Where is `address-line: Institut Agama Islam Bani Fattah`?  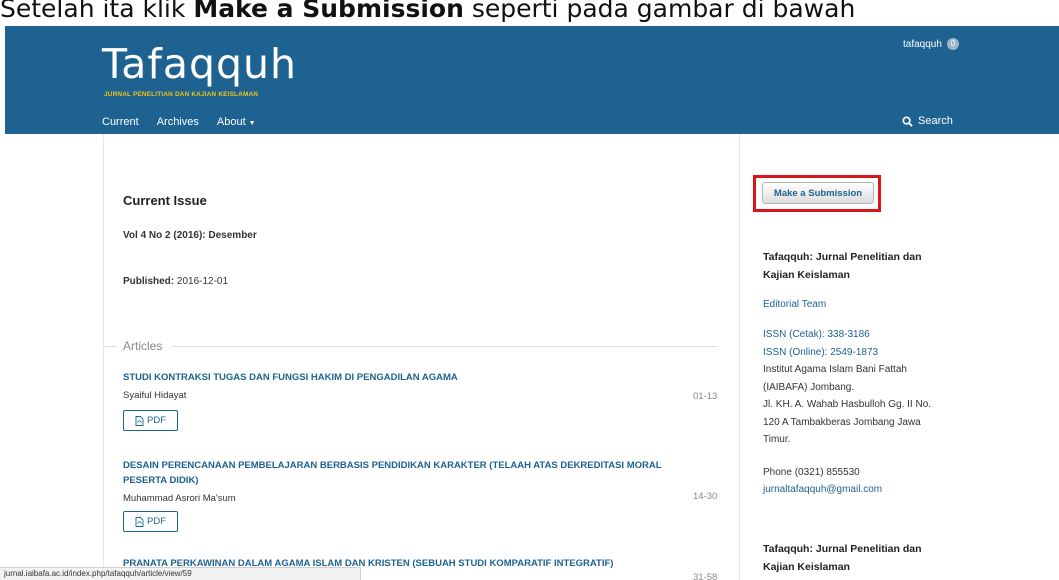
address-line: Institut Agama Islam Bani Fattah is located at coordinates (835, 369).